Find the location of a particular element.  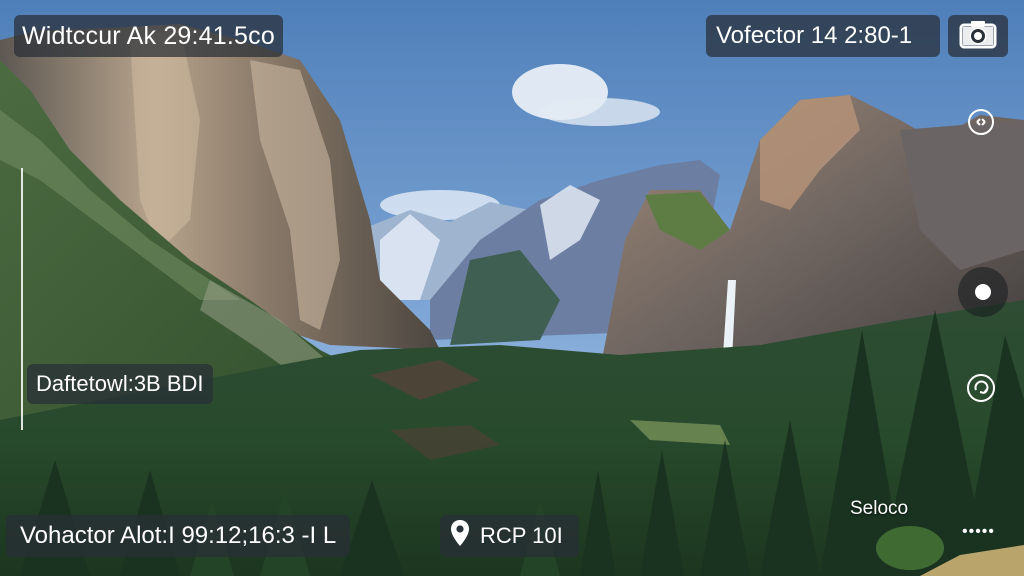

status-readout: Vohactor Alot:I 99:12;16:3 -I L is located at coordinates (178, 536).